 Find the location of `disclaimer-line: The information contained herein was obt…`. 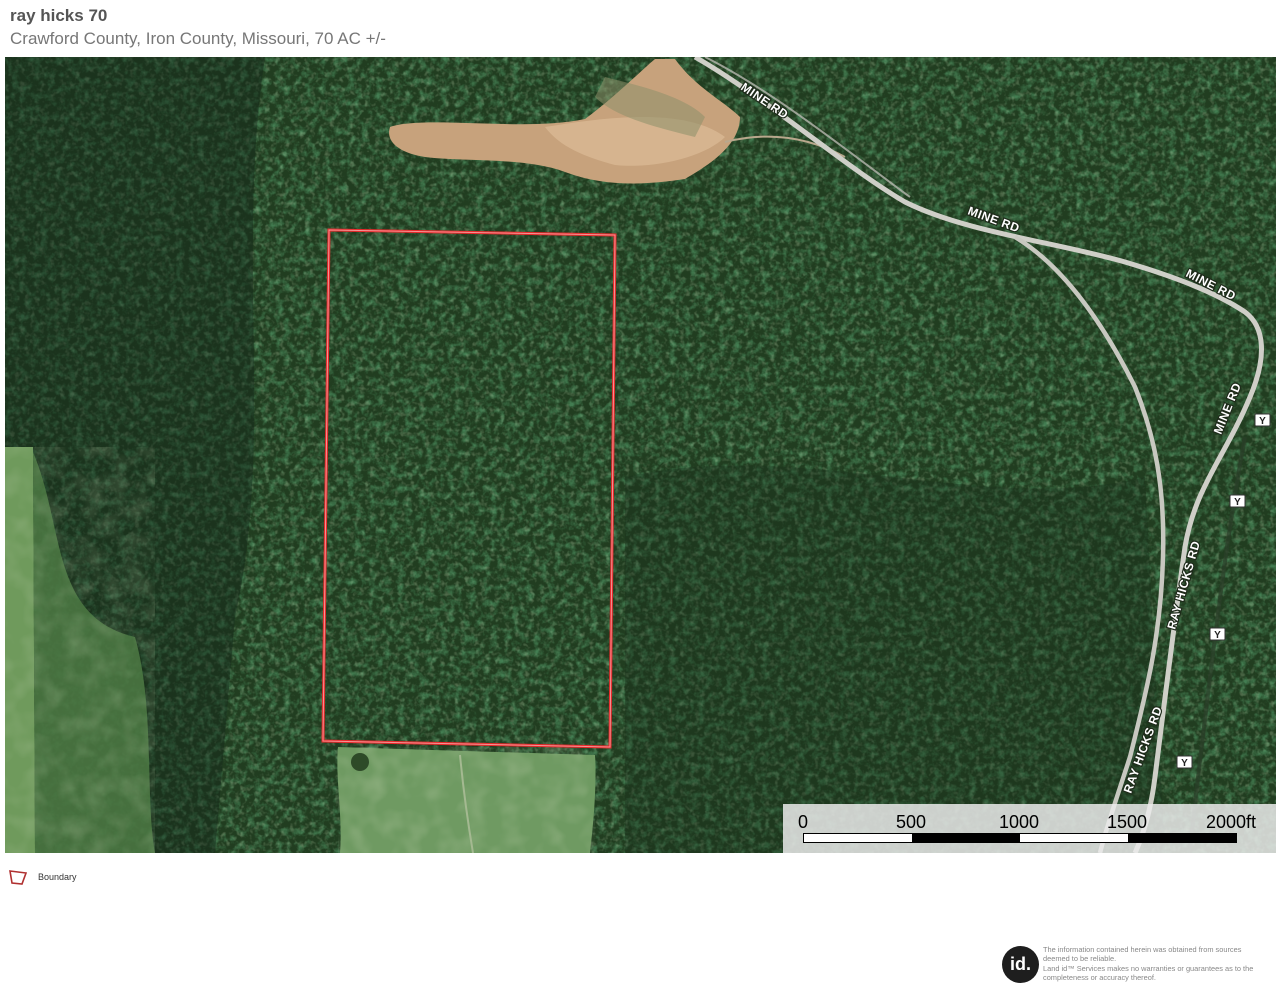

disclaimer-line: The information contained herein was obt… is located at coordinates (1142, 949).